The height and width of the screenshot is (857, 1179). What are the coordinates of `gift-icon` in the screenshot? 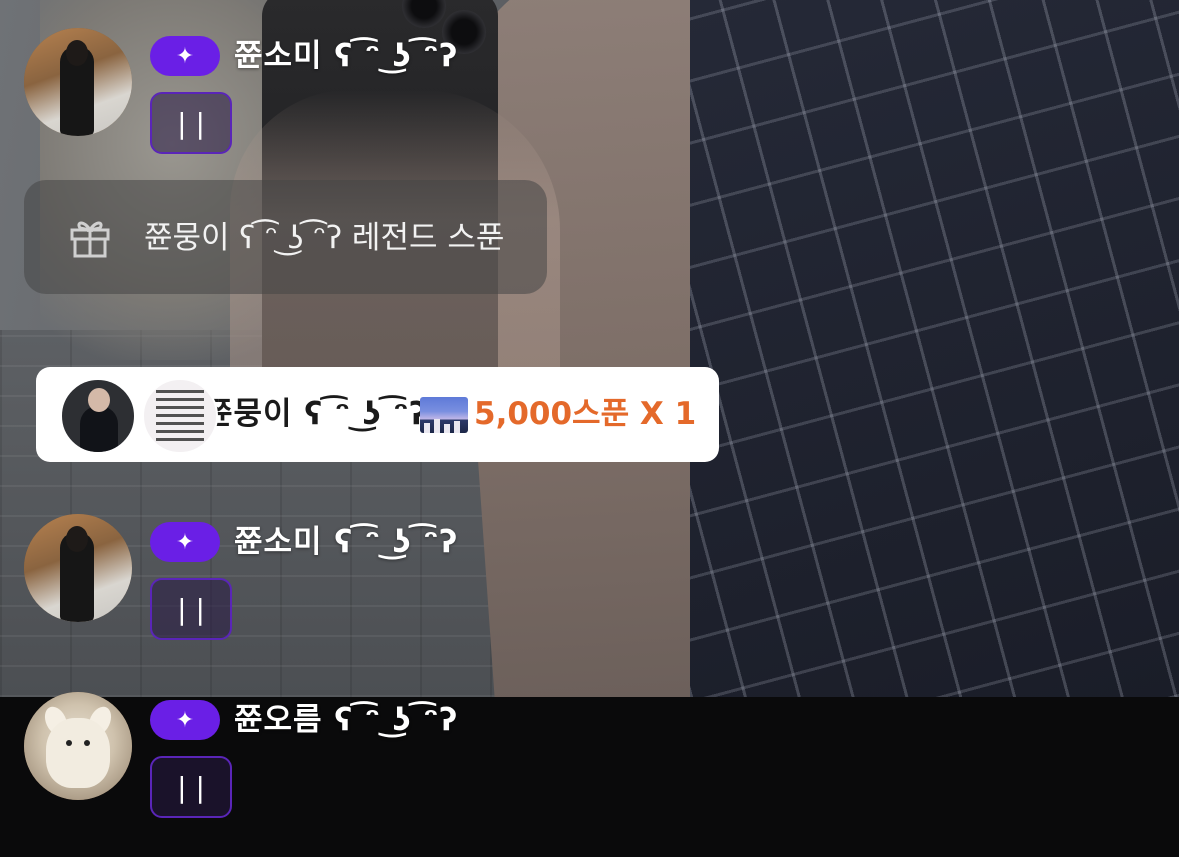 It's located at (90, 239).